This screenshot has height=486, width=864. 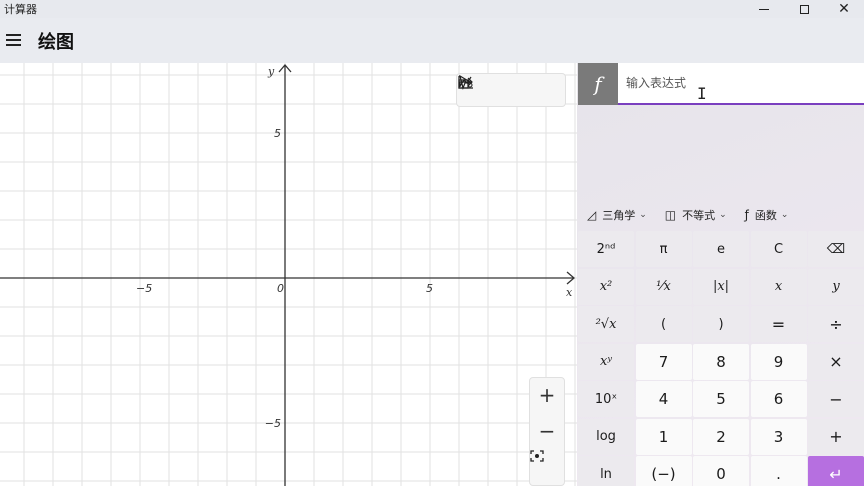 What do you see at coordinates (778, 361) in the screenshot?
I see `digit-9-key: 9` at bounding box center [778, 361].